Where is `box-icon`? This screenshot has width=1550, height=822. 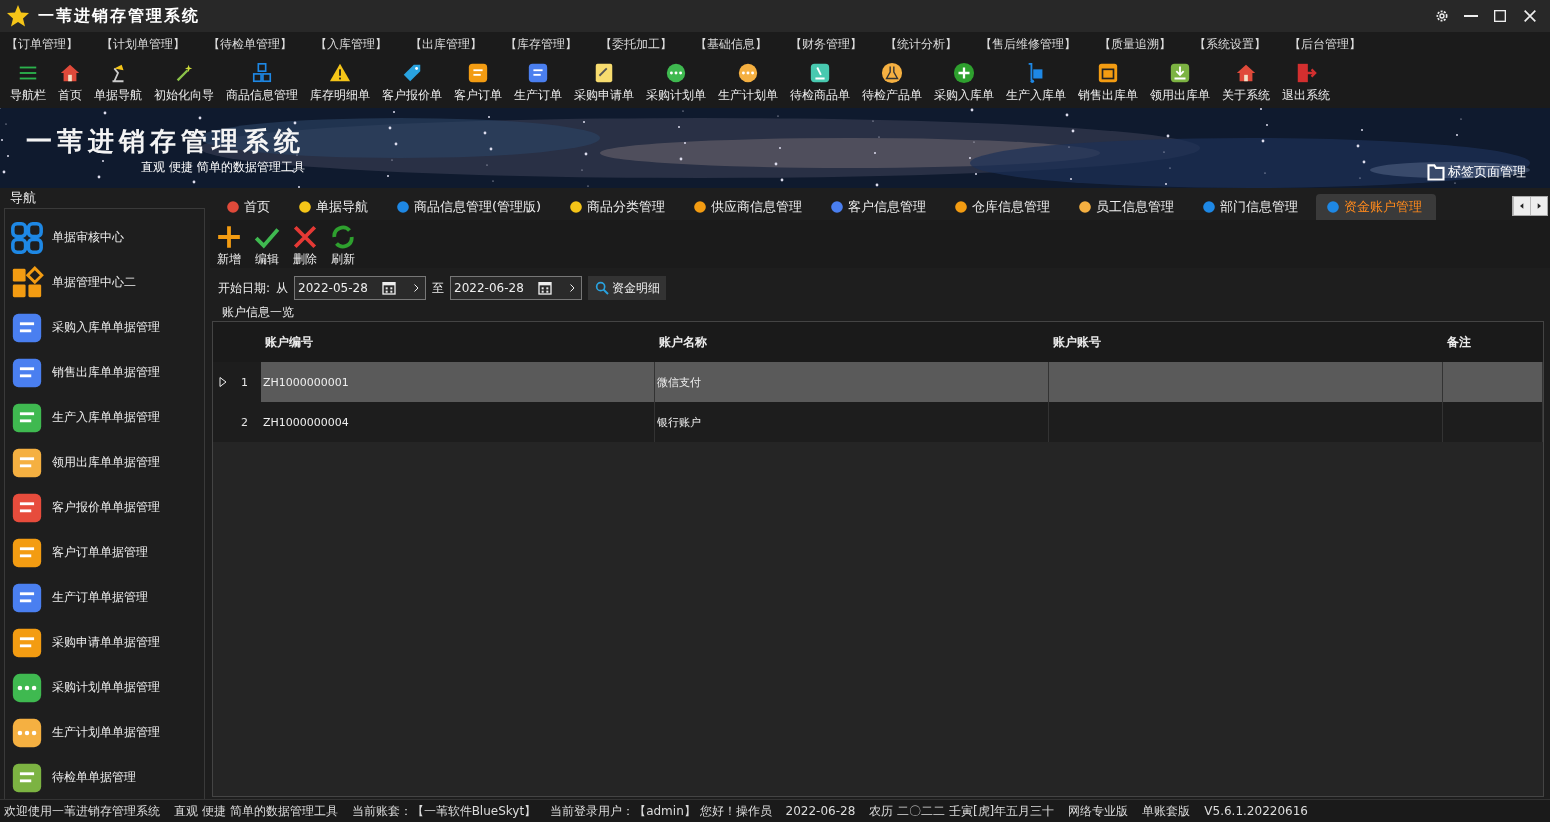
box-icon is located at coordinates (1108, 73).